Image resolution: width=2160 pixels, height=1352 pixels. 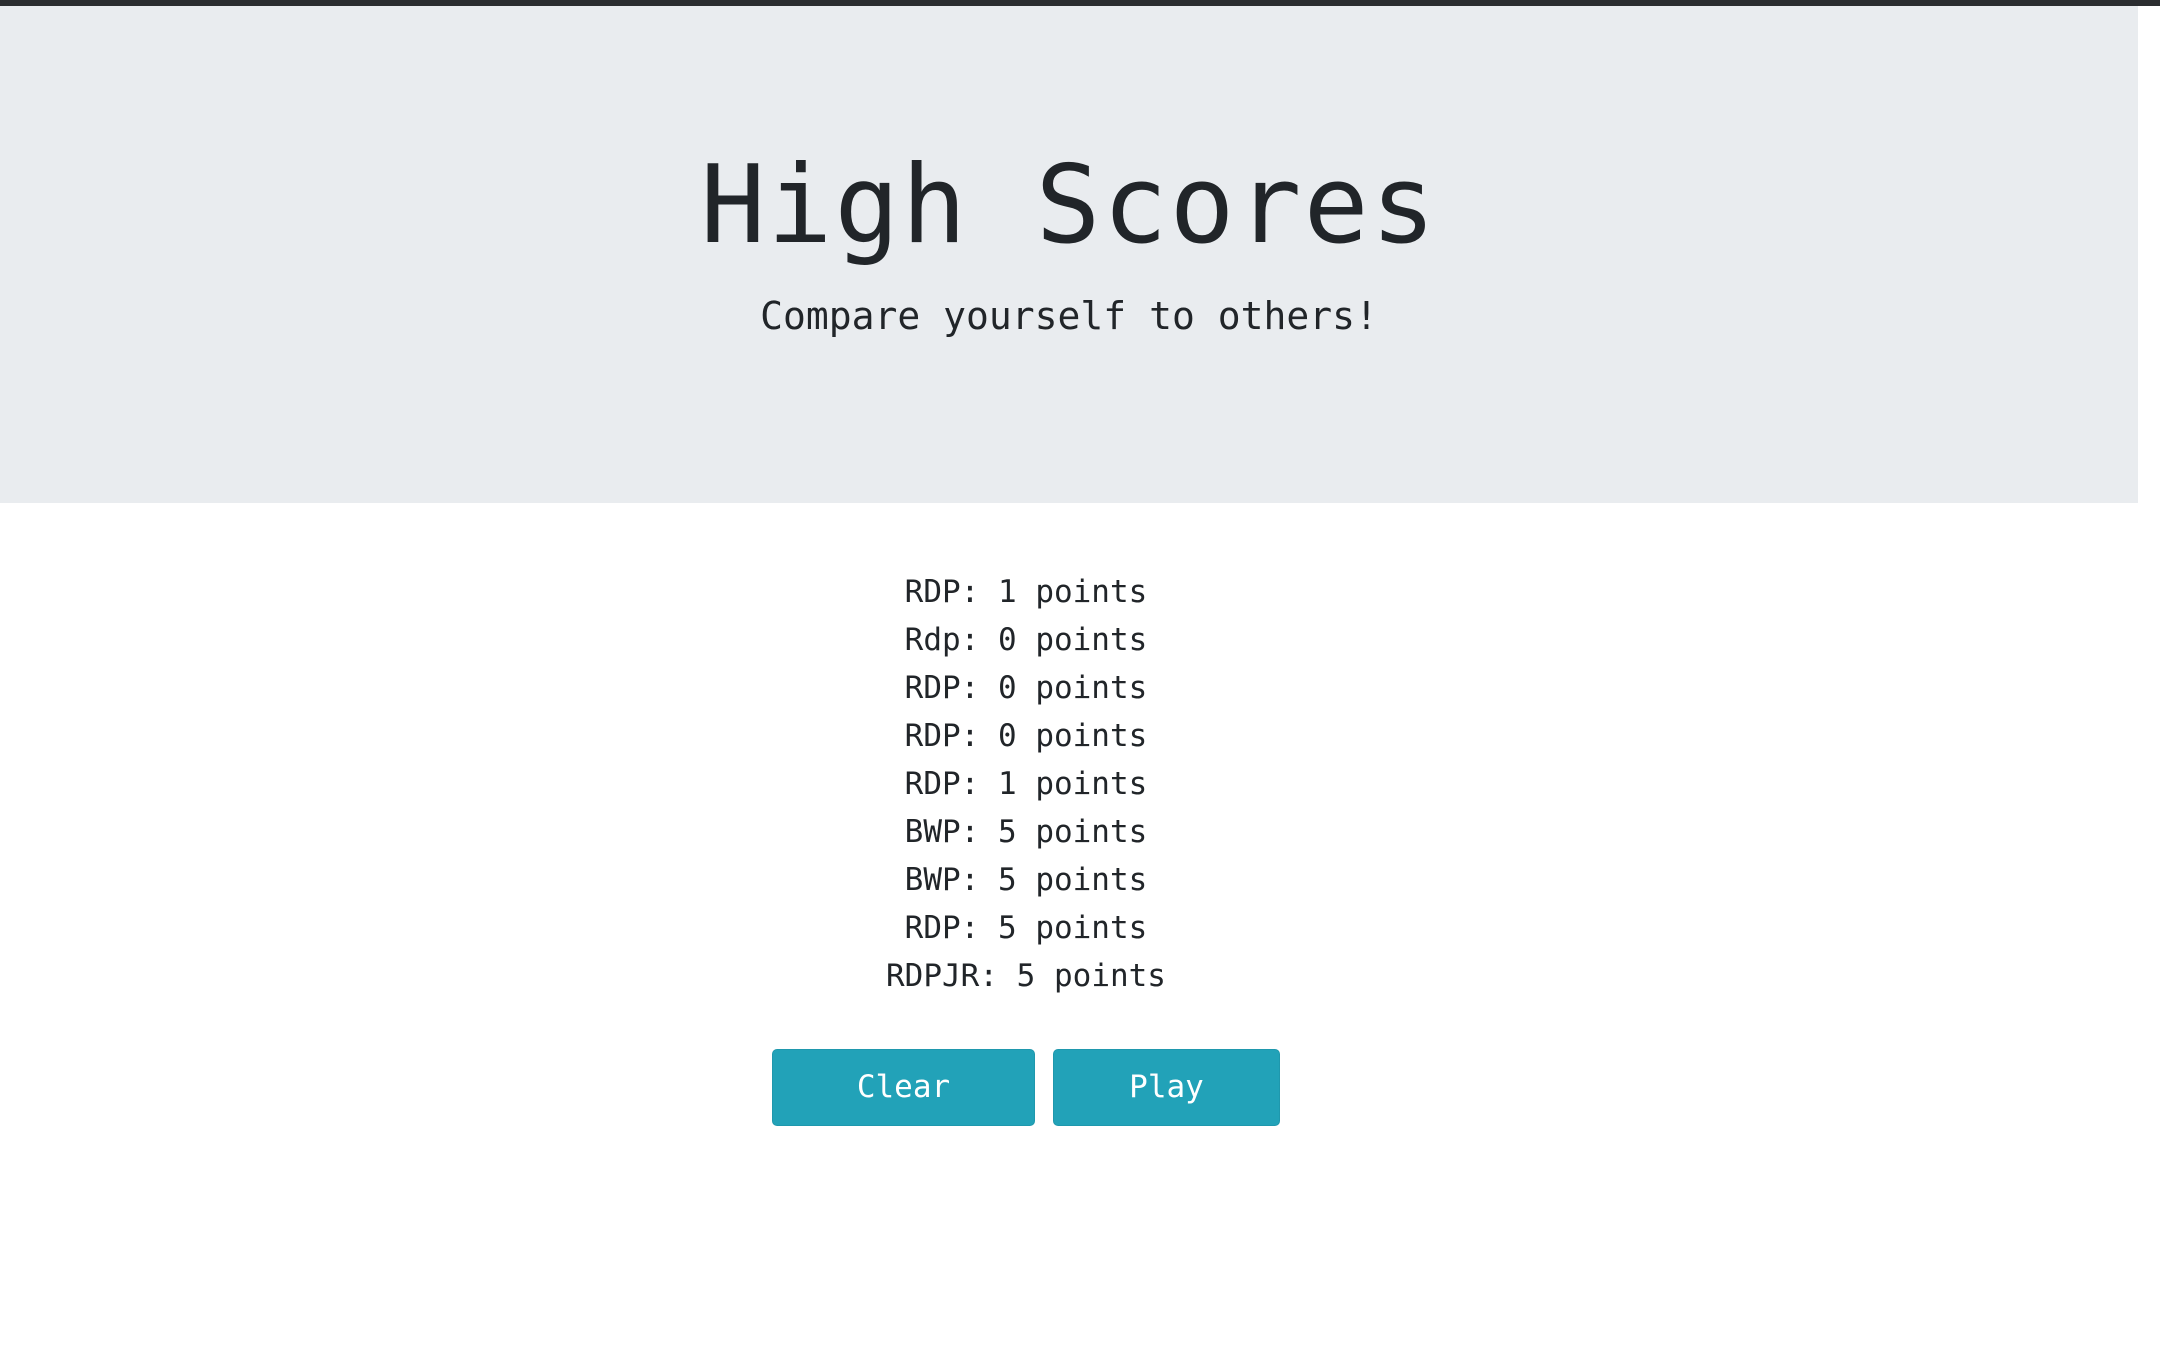 What do you see at coordinates (1069, 316) in the screenshot?
I see `page-subtitle: Compare yourself to others!` at bounding box center [1069, 316].